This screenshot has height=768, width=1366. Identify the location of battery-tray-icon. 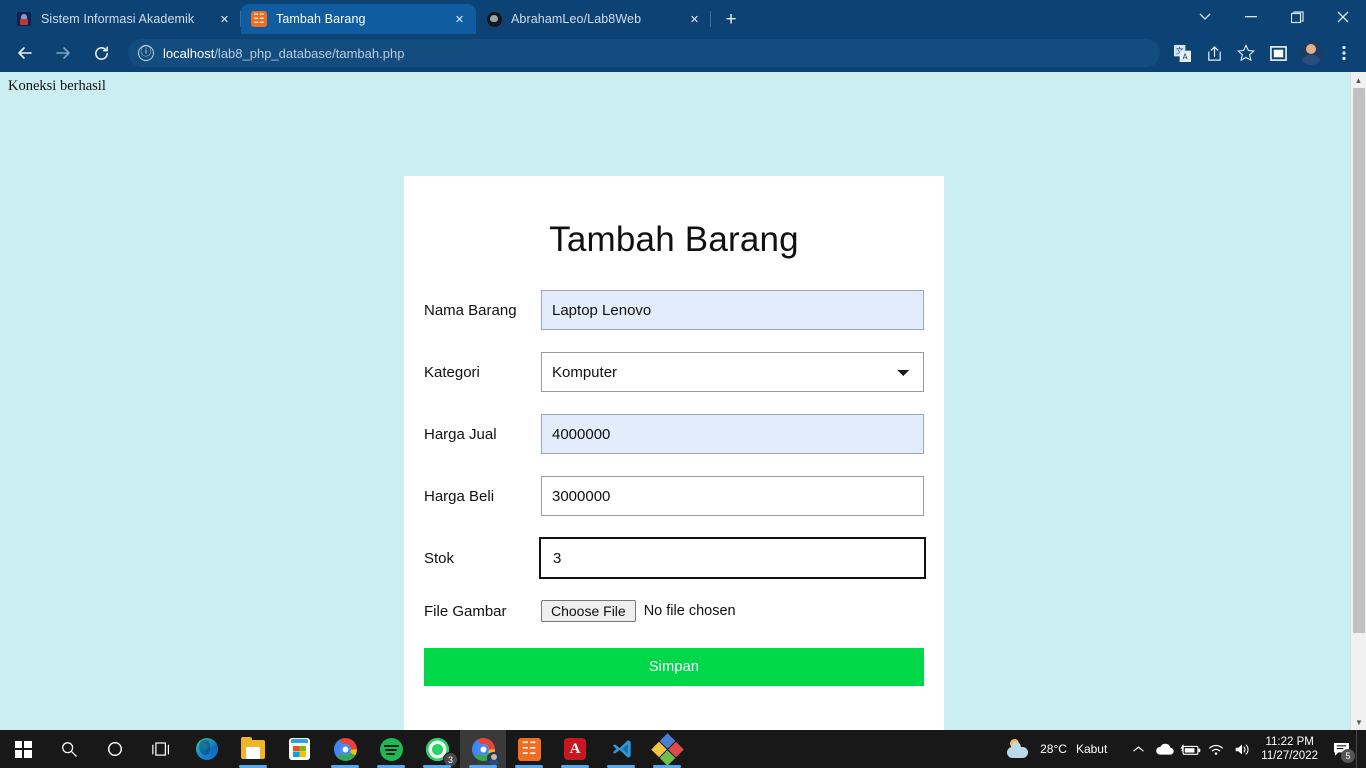
(1190, 749).